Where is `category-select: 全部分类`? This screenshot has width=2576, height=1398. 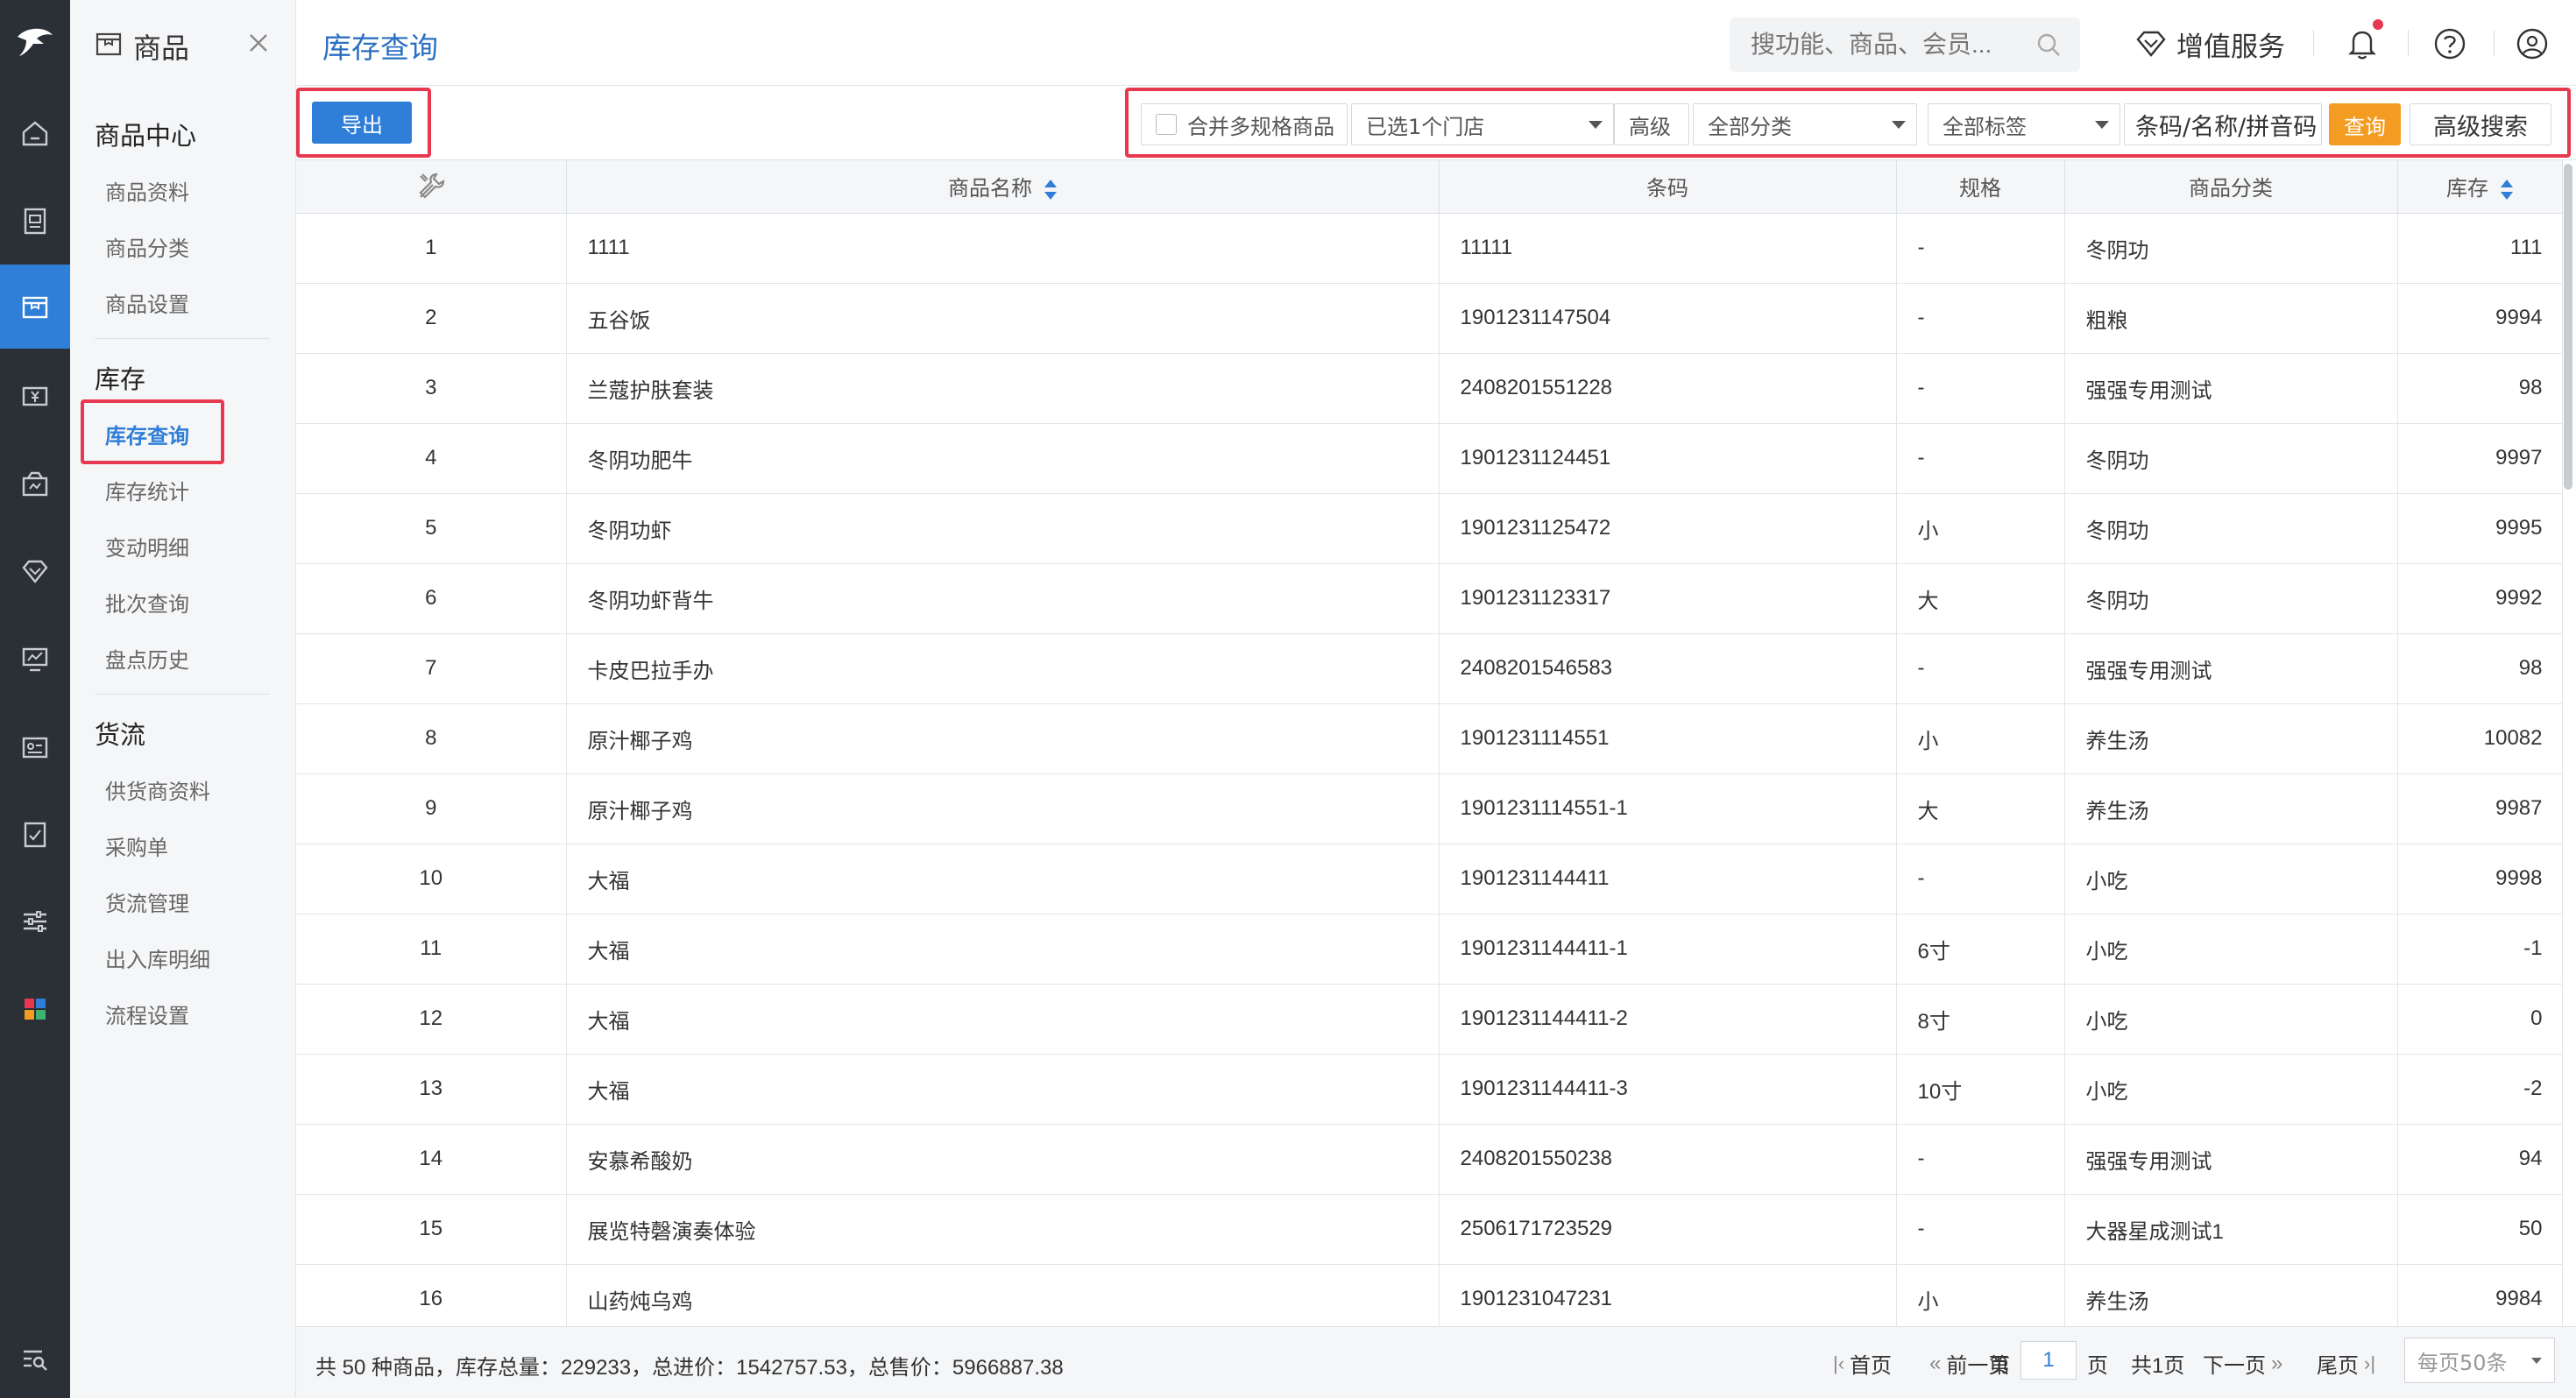
category-select: 全部分类 is located at coordinates (1805, 124).